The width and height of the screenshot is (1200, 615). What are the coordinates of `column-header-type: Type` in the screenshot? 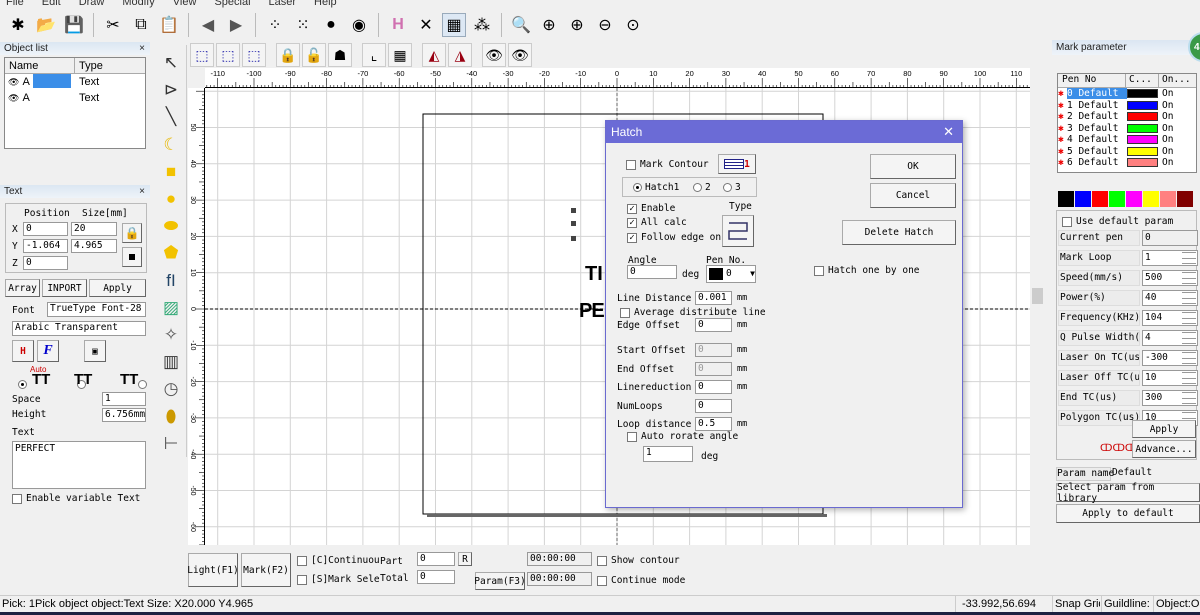 It's located at (89, 65).